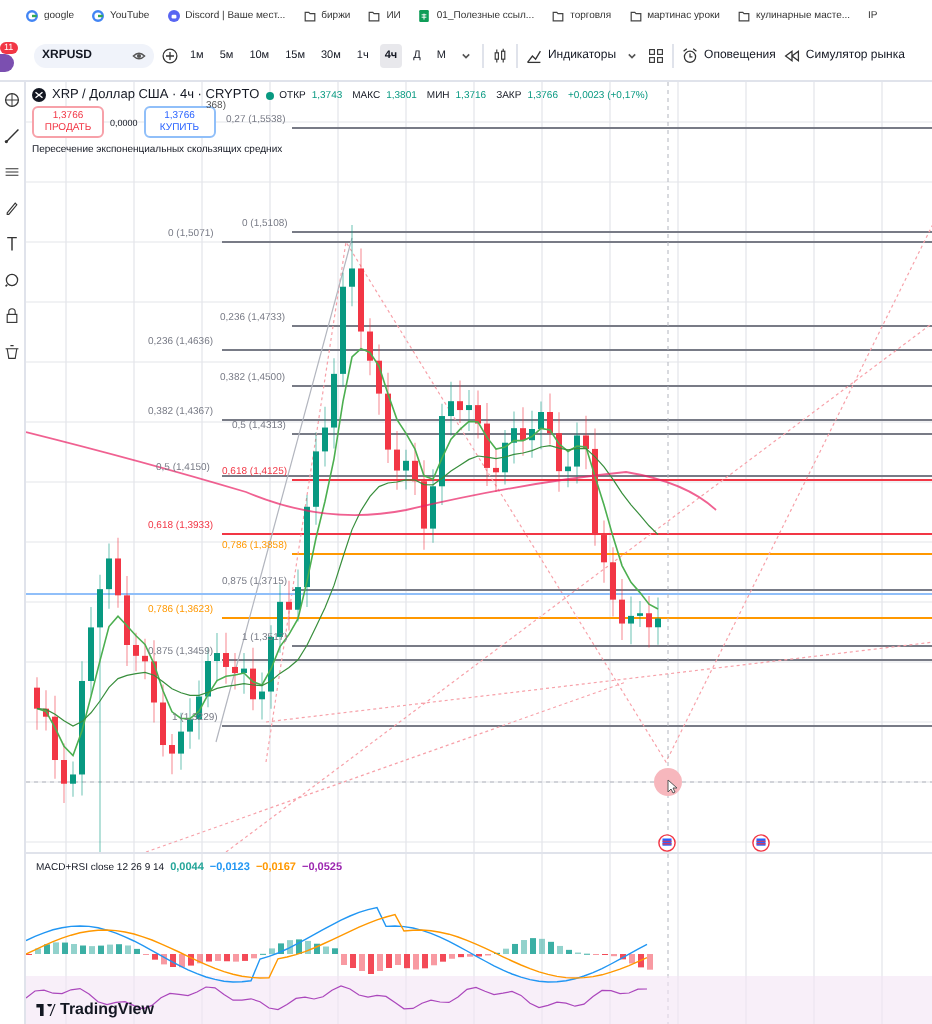 This screenshot has width=932, height=1024. I want to click on coin-icon, so click(39, 95).